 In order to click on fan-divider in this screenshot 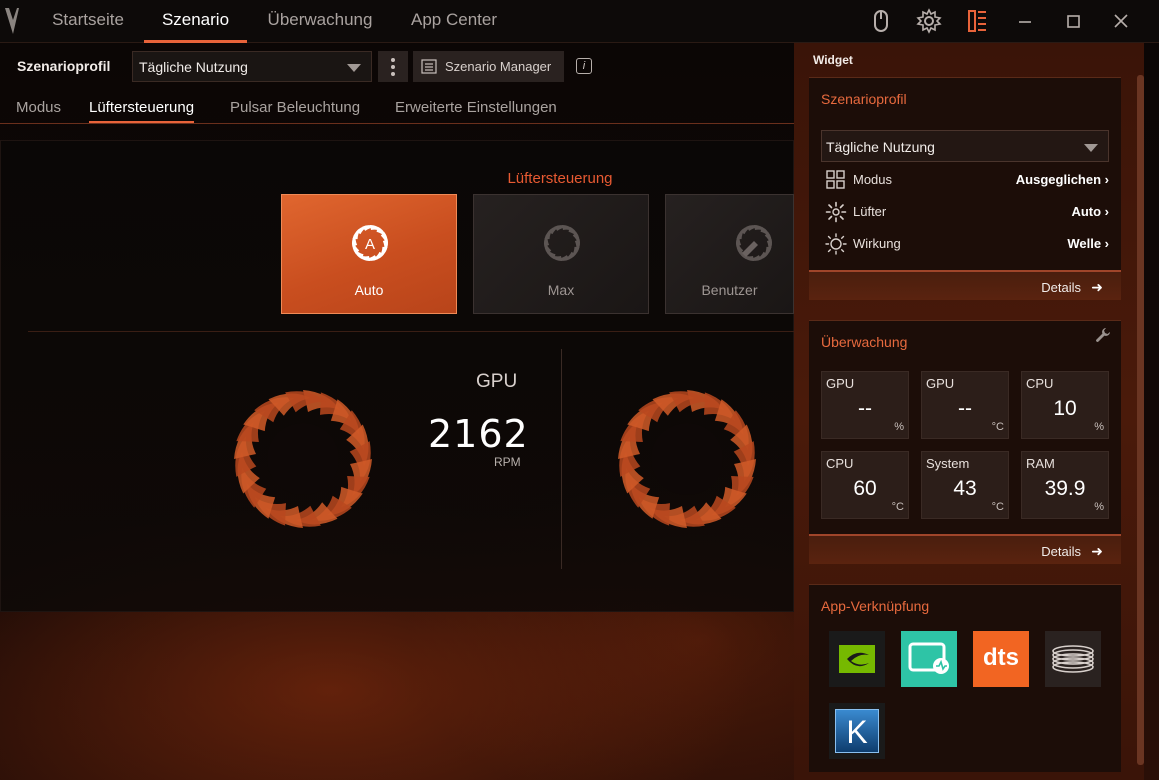, I will do `click(561, 459)`.